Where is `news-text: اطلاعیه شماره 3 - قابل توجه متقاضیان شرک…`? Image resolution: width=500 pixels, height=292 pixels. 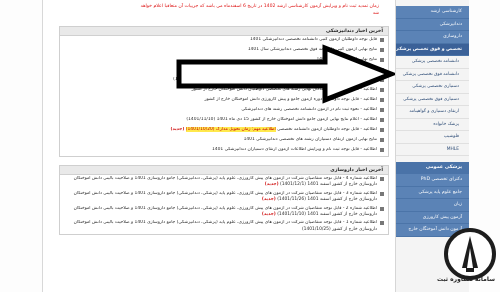 news-text: اطلاعیه شماره 3 - قابل توجه متقاضیان شرک… is located at coordinates (225, 196).